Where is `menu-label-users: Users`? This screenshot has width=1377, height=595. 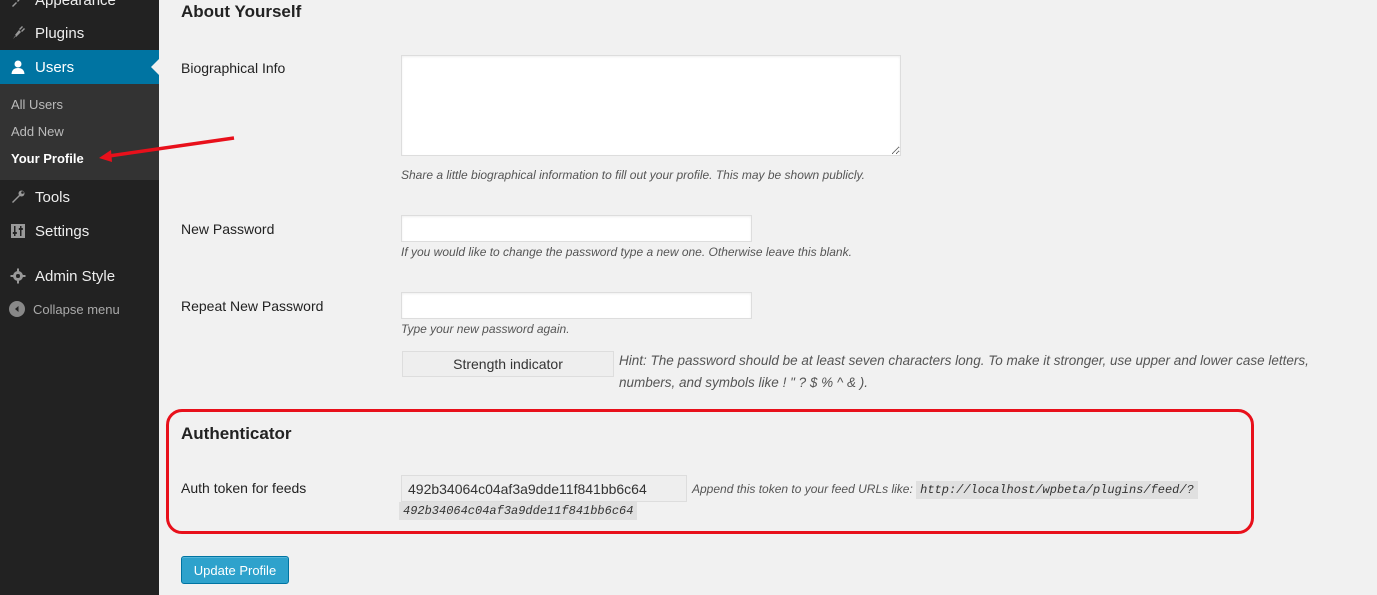 menu-label-users: Users is located at coordinates (55, 67).